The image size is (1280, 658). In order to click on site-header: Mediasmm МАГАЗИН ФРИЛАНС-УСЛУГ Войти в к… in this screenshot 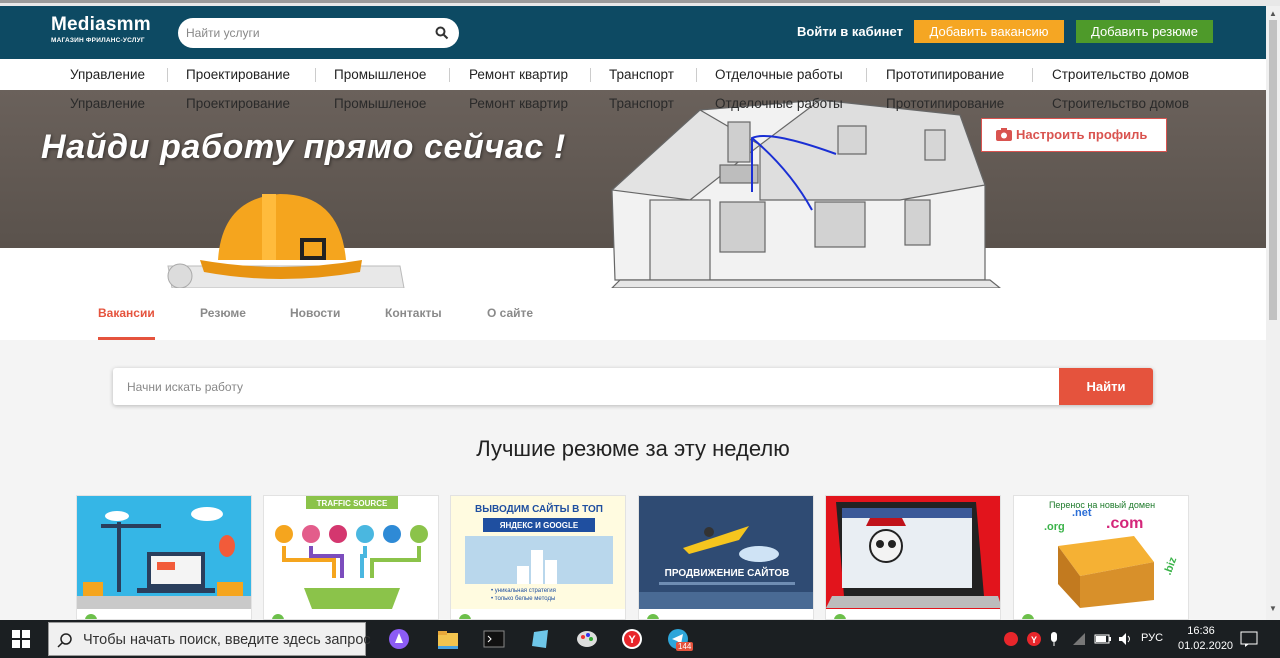, I will do `click(633, 32)`.